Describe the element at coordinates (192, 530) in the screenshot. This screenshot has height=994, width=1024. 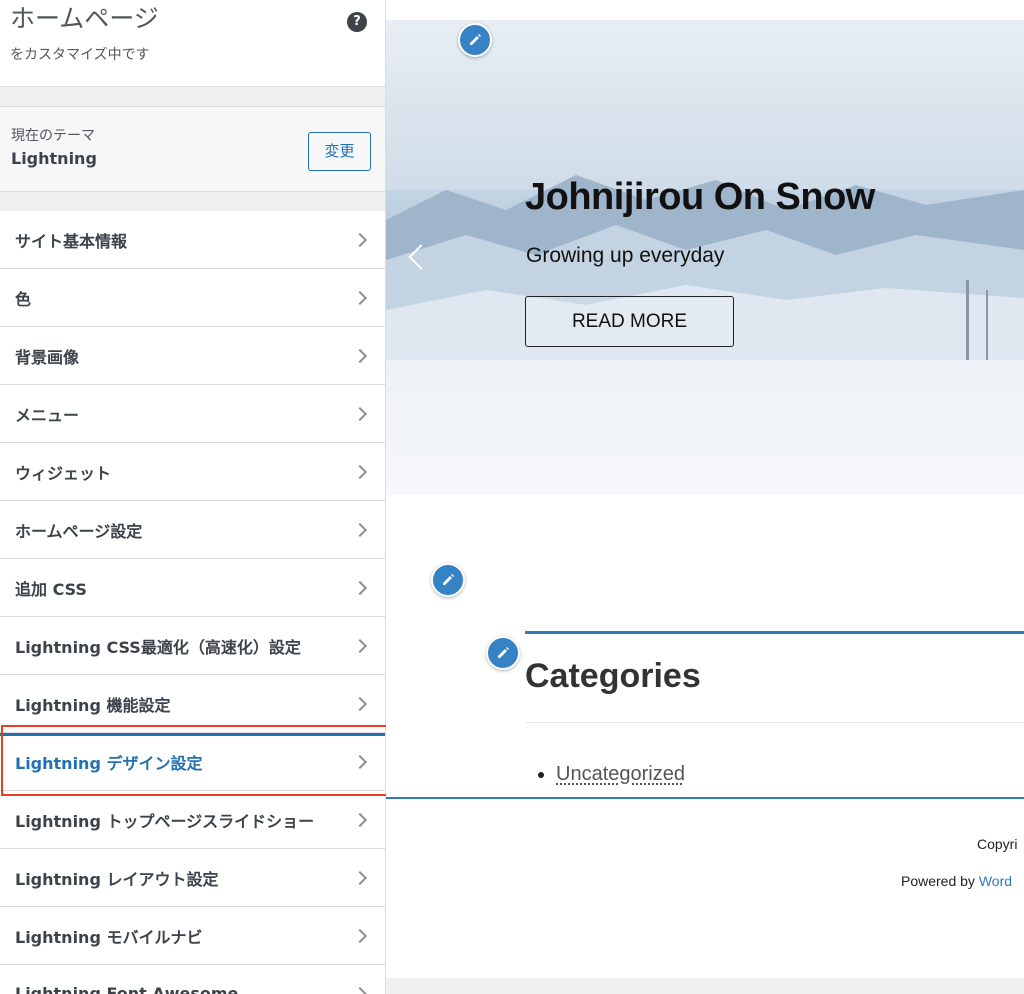
I see `menu-item-homepage-settings: ホームページ設定` at that location.